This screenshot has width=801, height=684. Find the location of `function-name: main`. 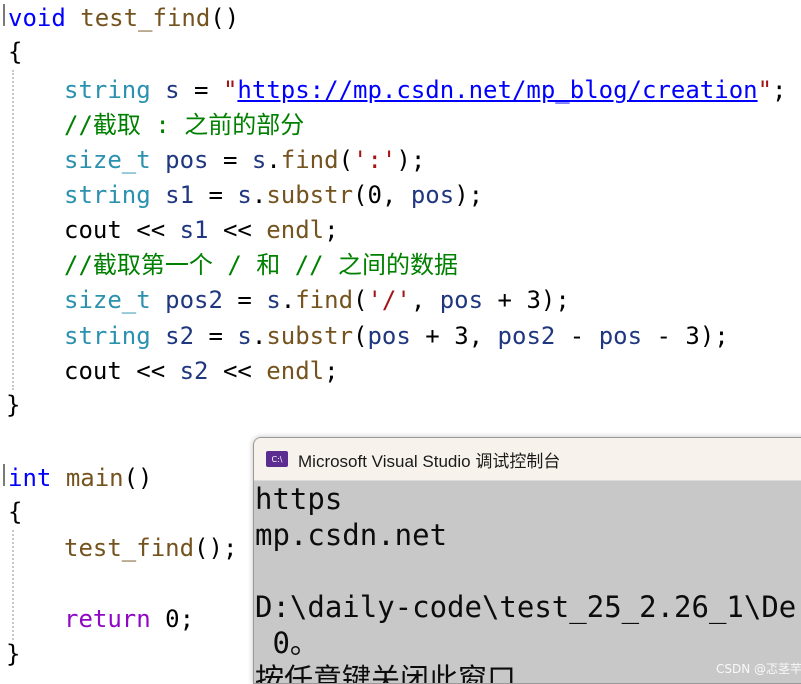

function-name: main is located at coordinates (94, 478).